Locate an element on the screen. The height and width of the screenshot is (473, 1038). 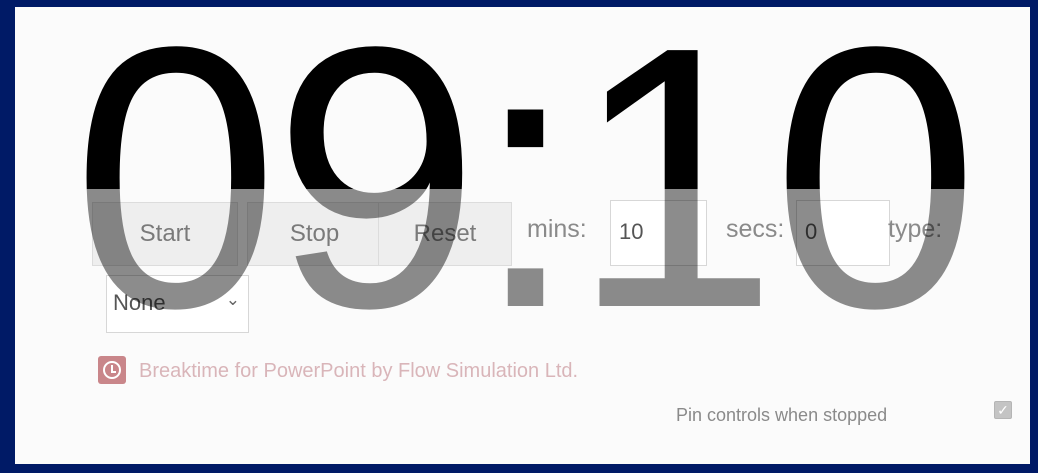
pin-controls-label: Pin controls when stopped is located at coordinates (782, 415).